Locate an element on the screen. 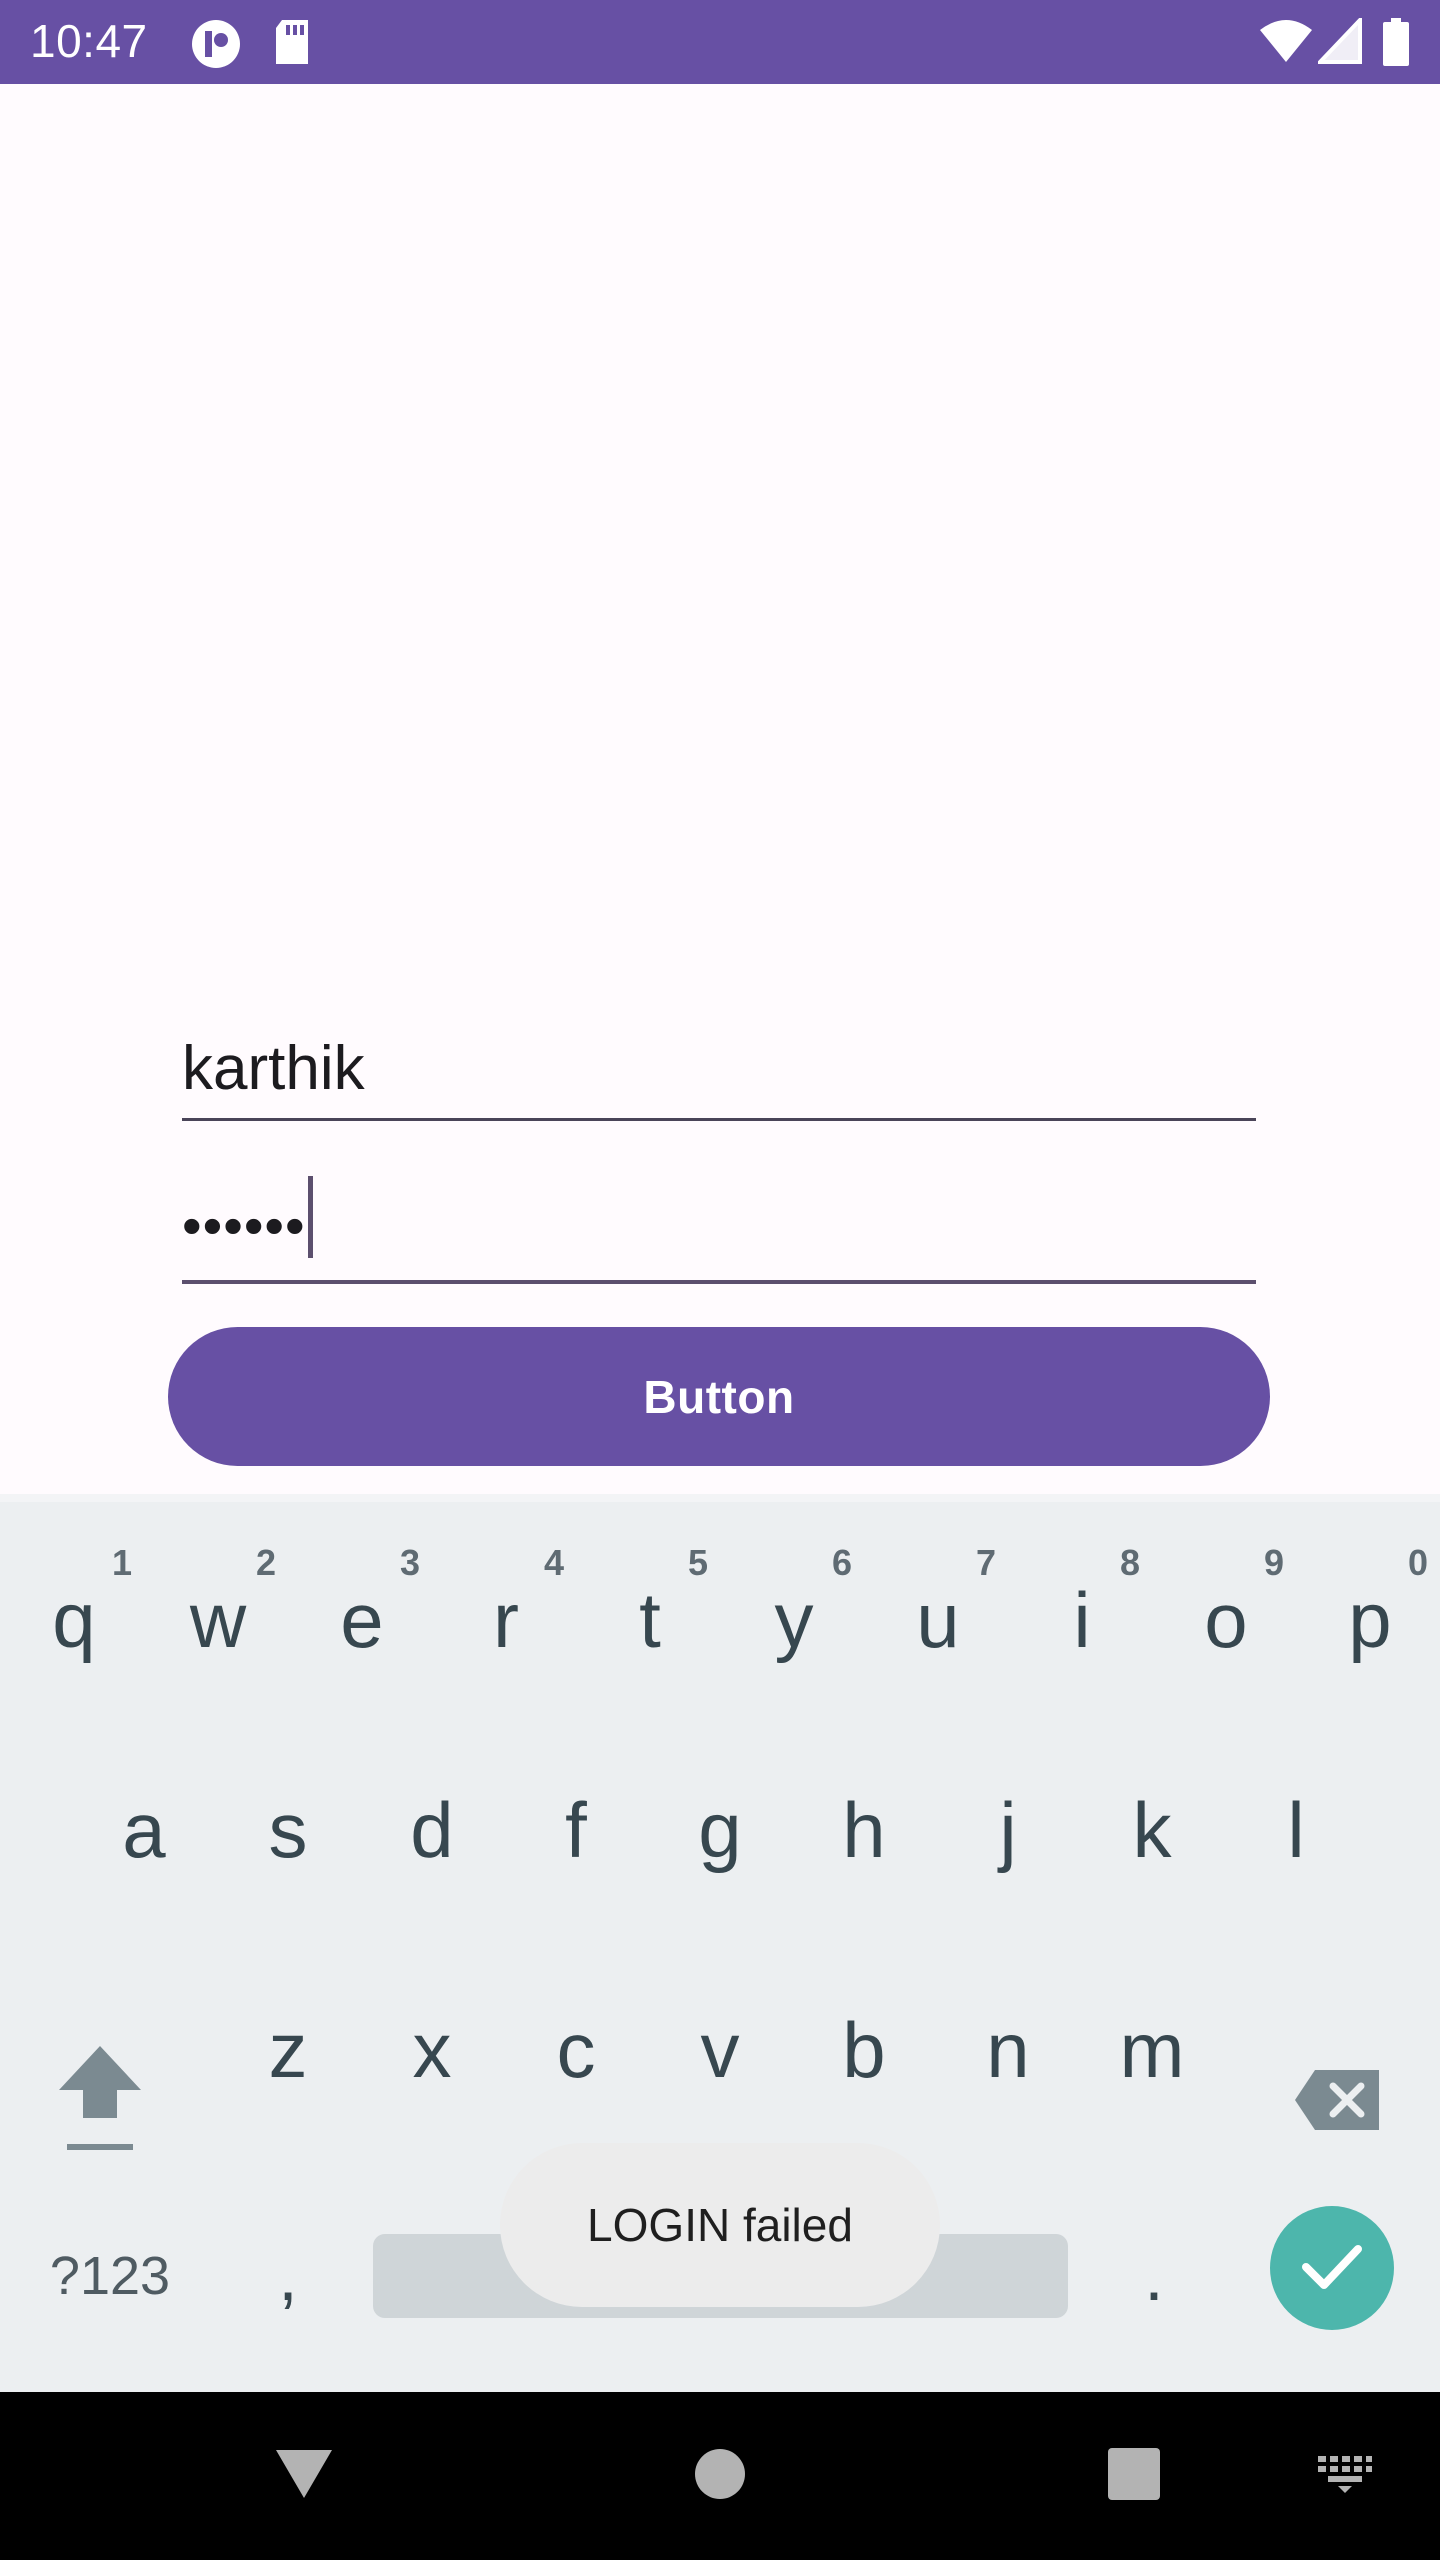  shift-key is located at coordinates (100, 2102).